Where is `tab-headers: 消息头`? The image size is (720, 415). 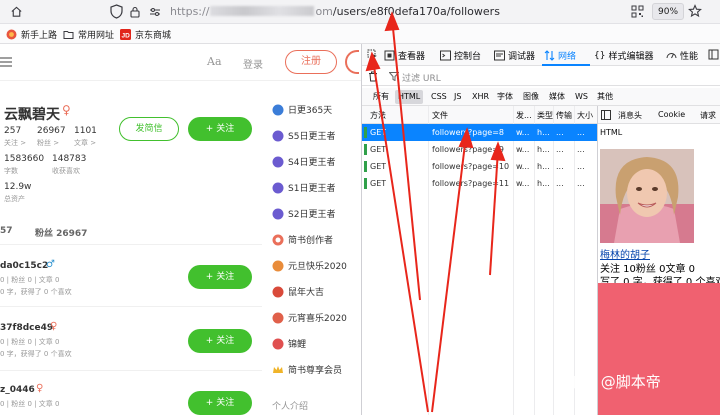
tab-headers: 消息头 is located at coordinates (630, 115).